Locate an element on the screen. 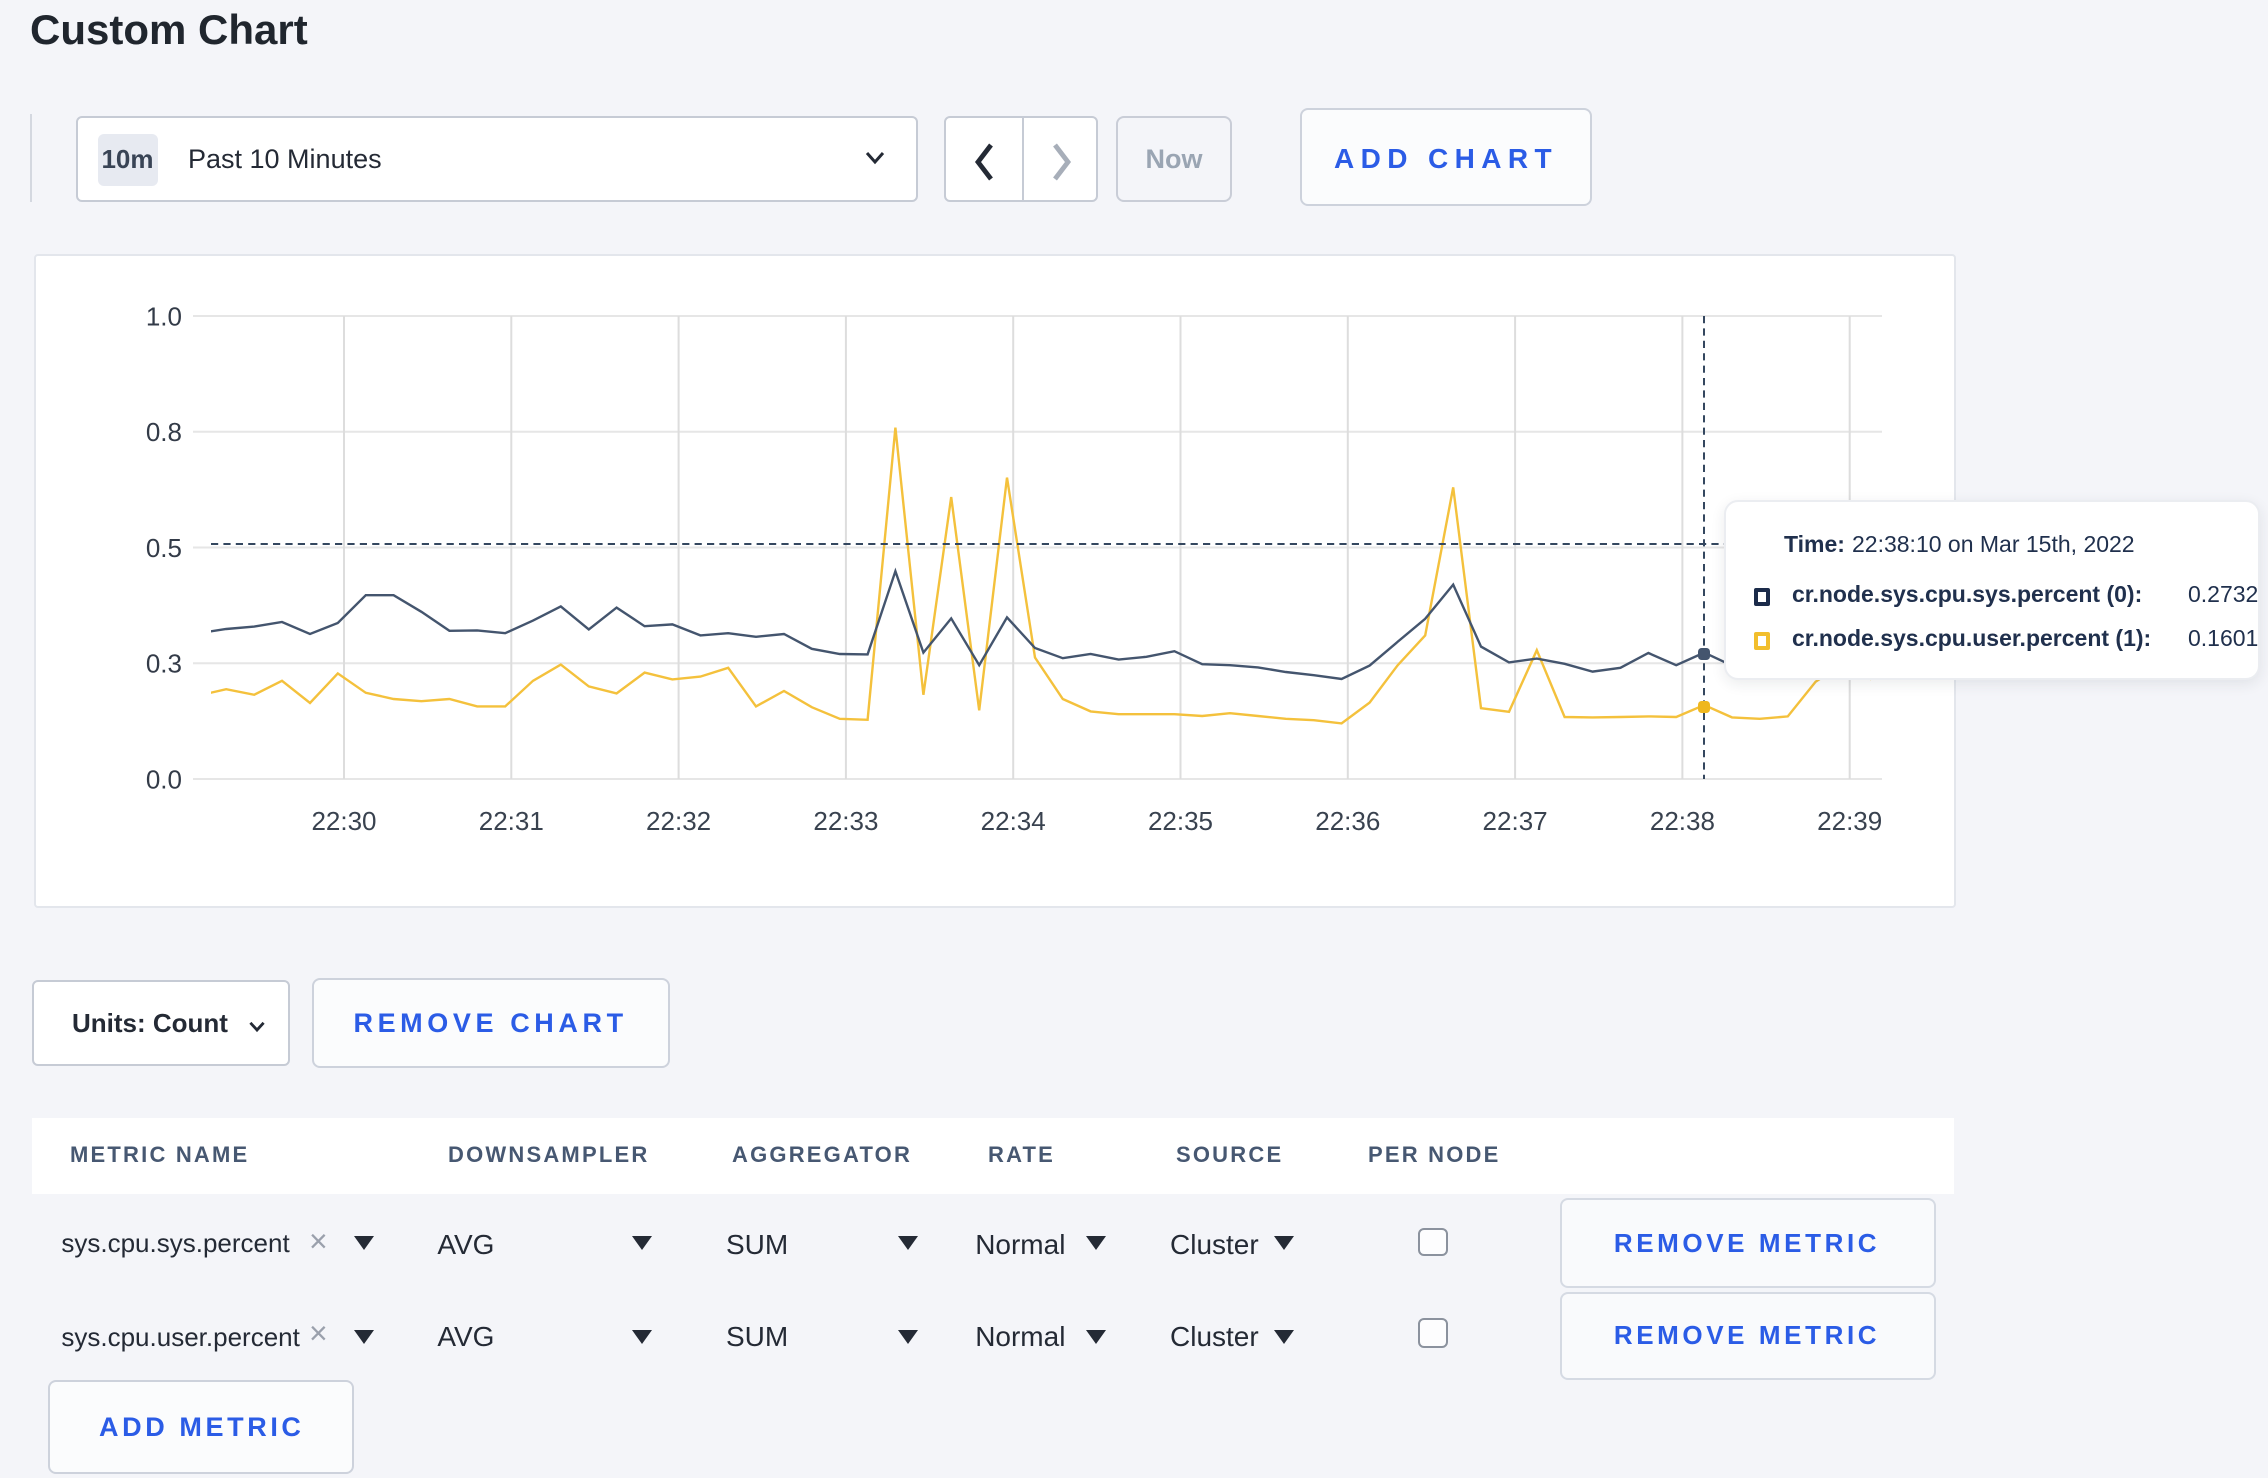  svg-text: 22:30 is located at coordinates (342, 820).